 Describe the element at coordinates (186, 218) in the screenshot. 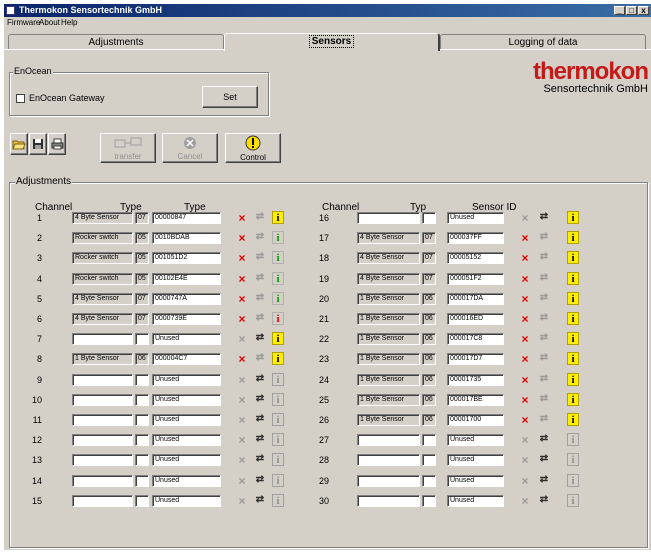

I see `sensor-id-field: 00000847` at that location.